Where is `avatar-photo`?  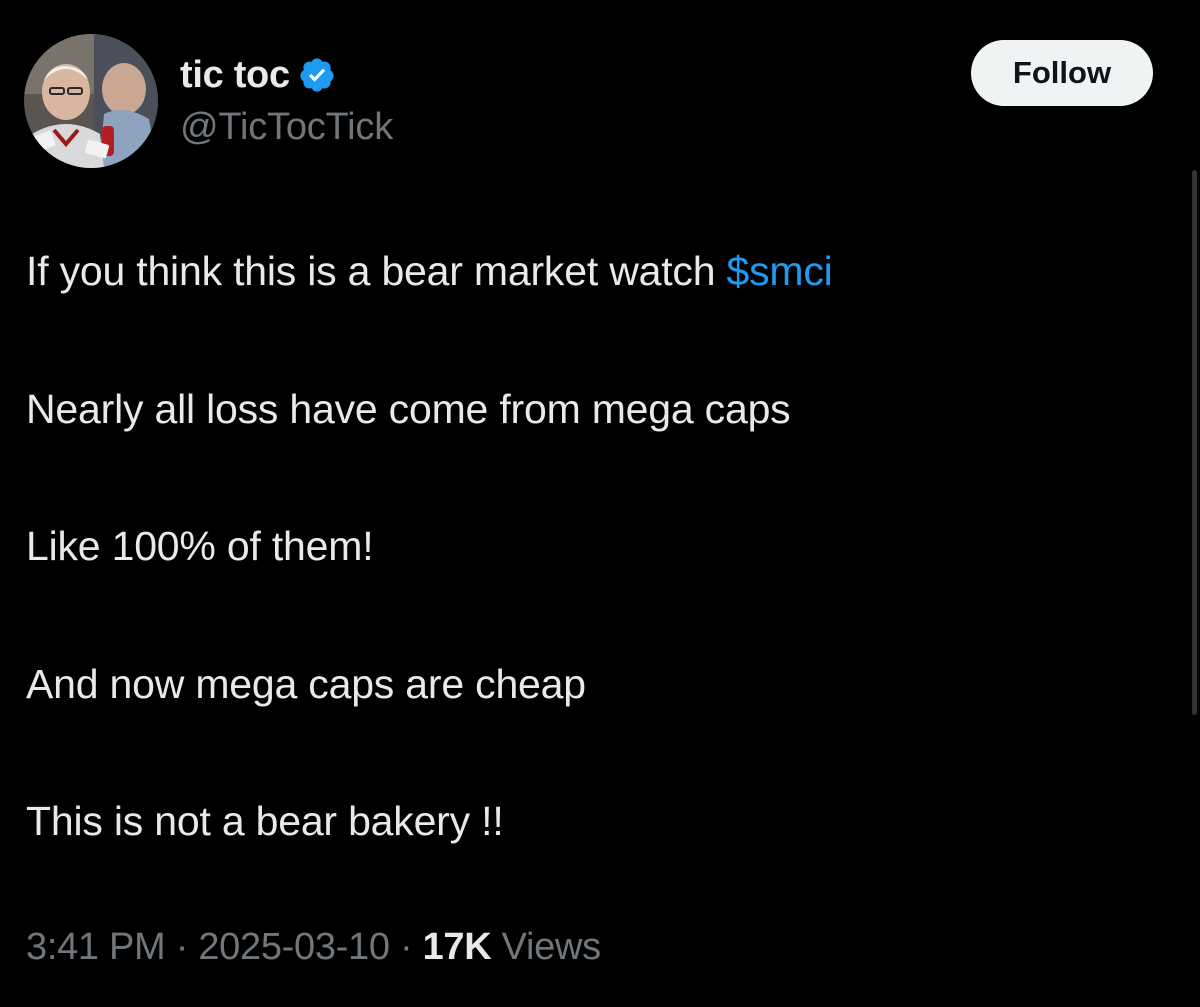 avatar-photo is located at coordinates (91, 101).